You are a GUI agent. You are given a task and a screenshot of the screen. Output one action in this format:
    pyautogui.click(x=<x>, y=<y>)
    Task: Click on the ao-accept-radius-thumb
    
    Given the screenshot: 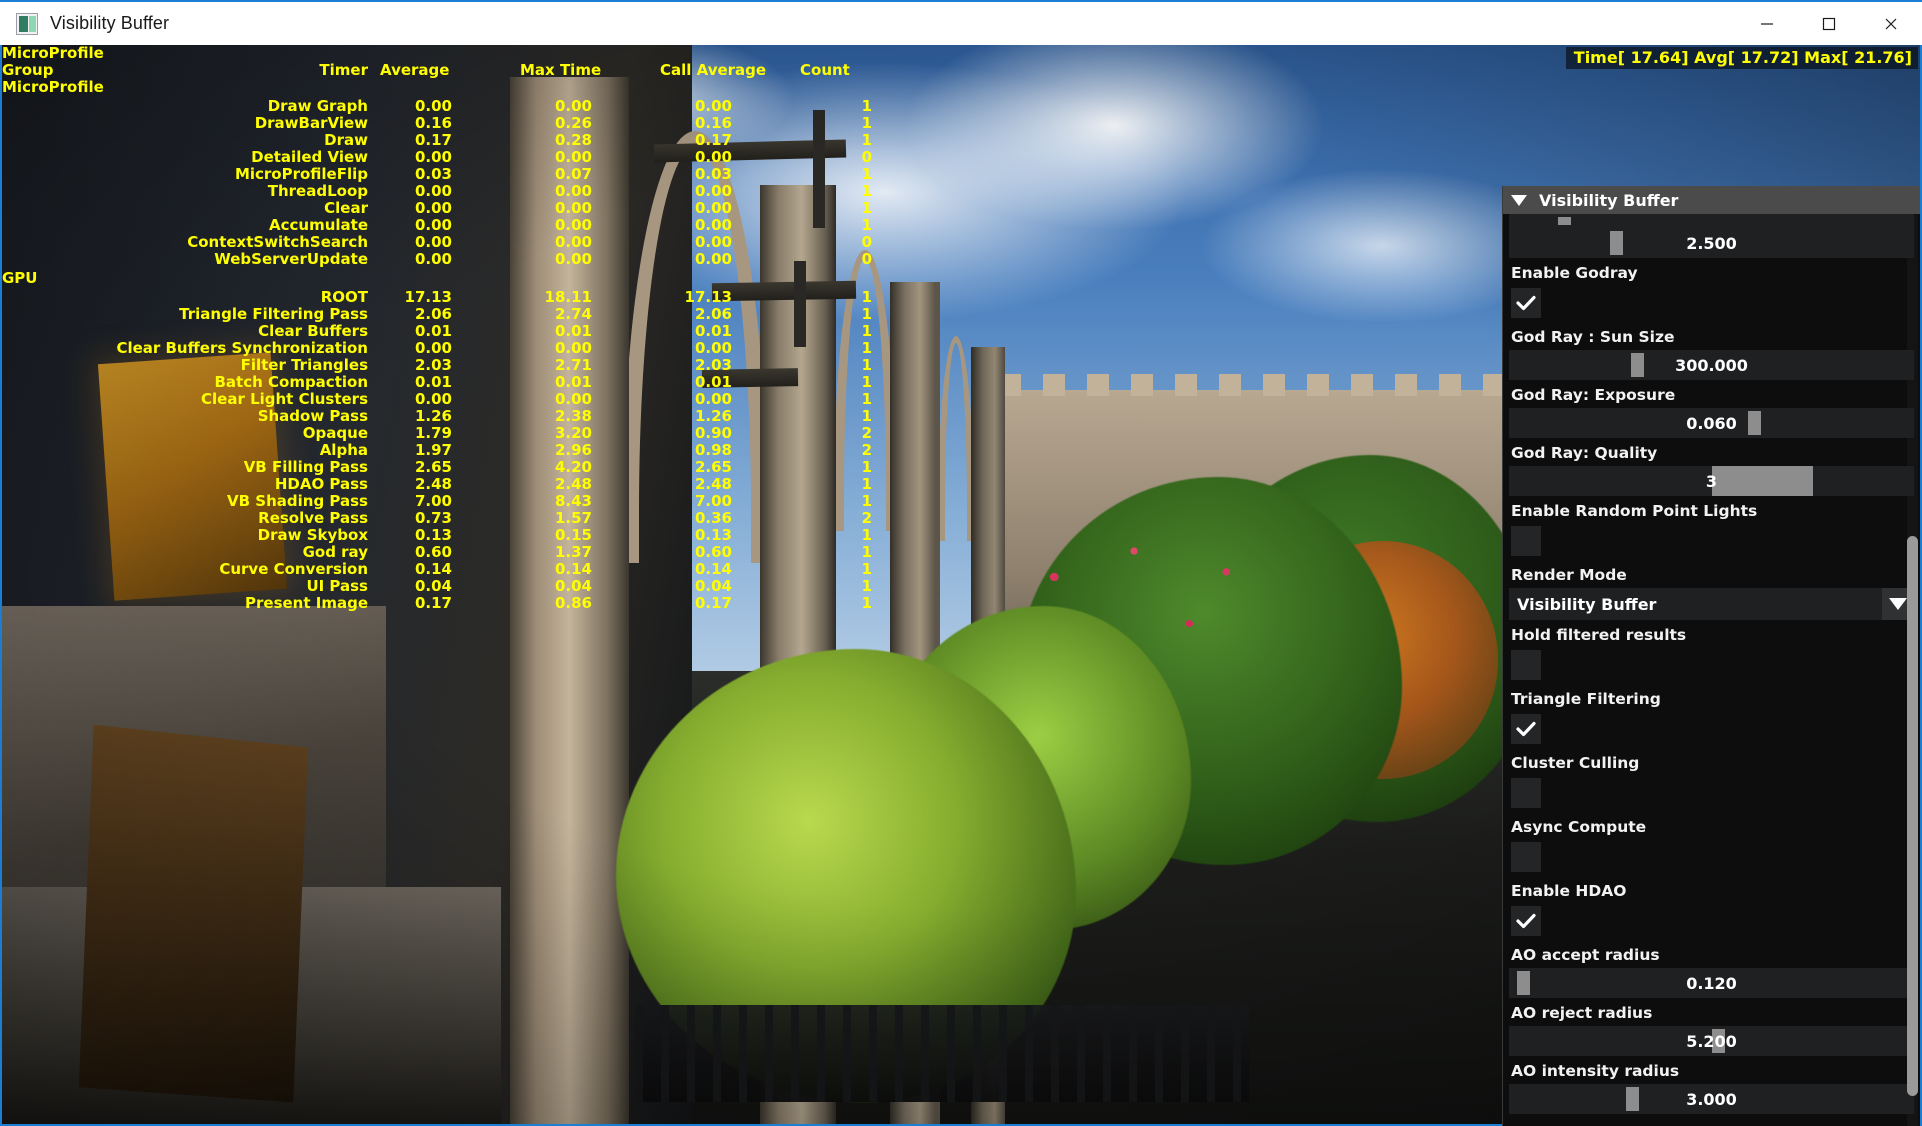 What is the action you would take?
    pyautogui.click(x=1524, y=983)
    